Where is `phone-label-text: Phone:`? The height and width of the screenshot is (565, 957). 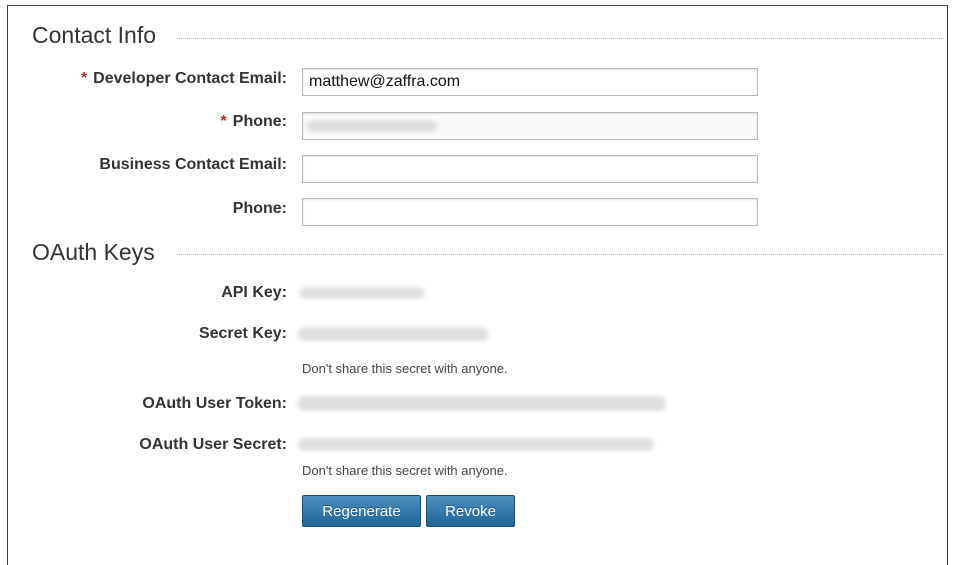 phone-label-text: Phone: is located at coordinates (259, 121).